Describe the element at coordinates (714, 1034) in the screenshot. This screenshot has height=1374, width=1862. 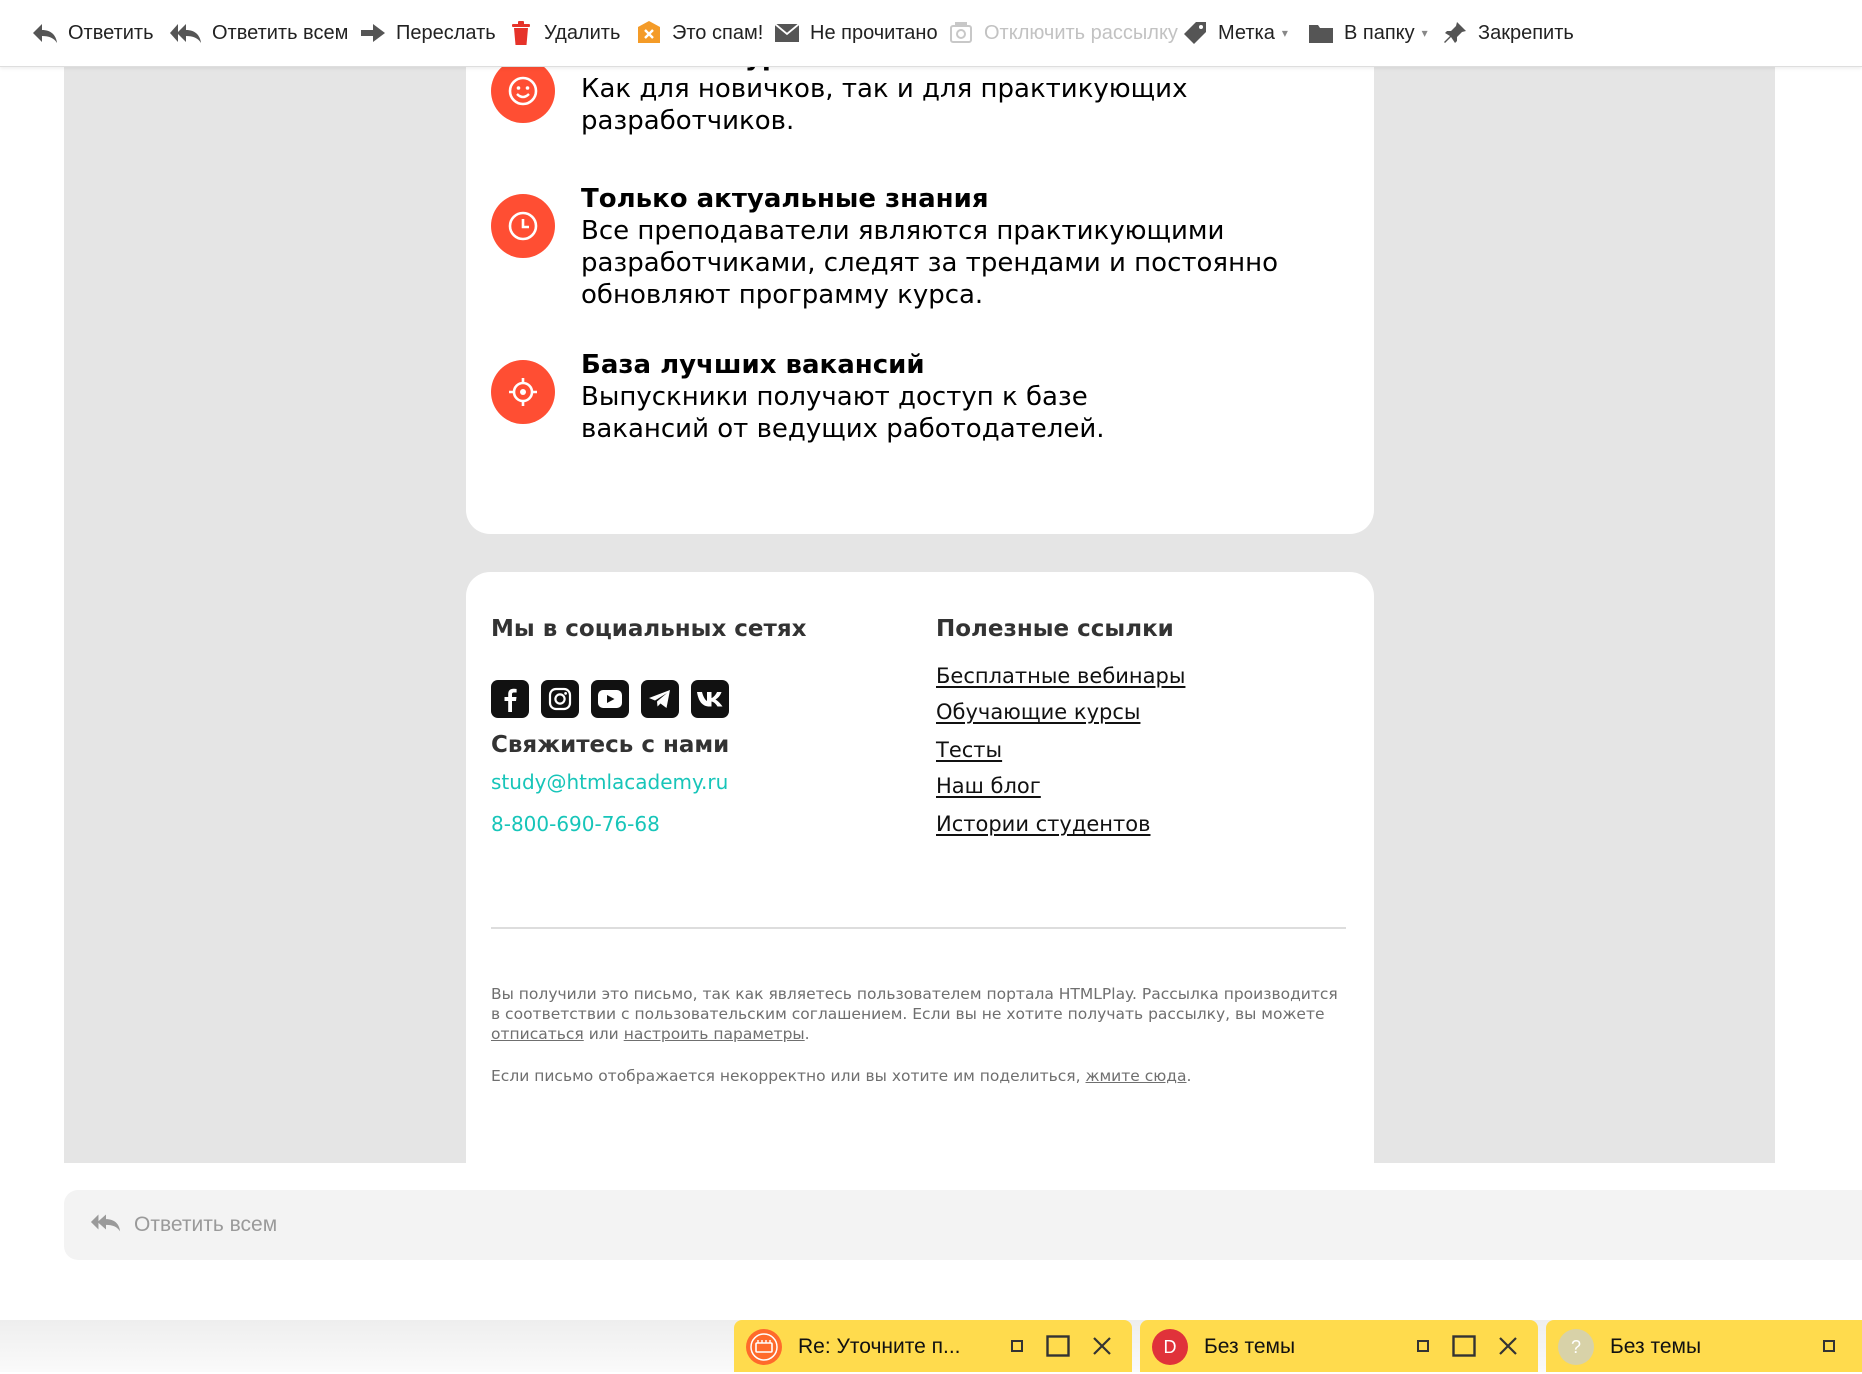
I see `settings-link: настроить параметры` at that location.